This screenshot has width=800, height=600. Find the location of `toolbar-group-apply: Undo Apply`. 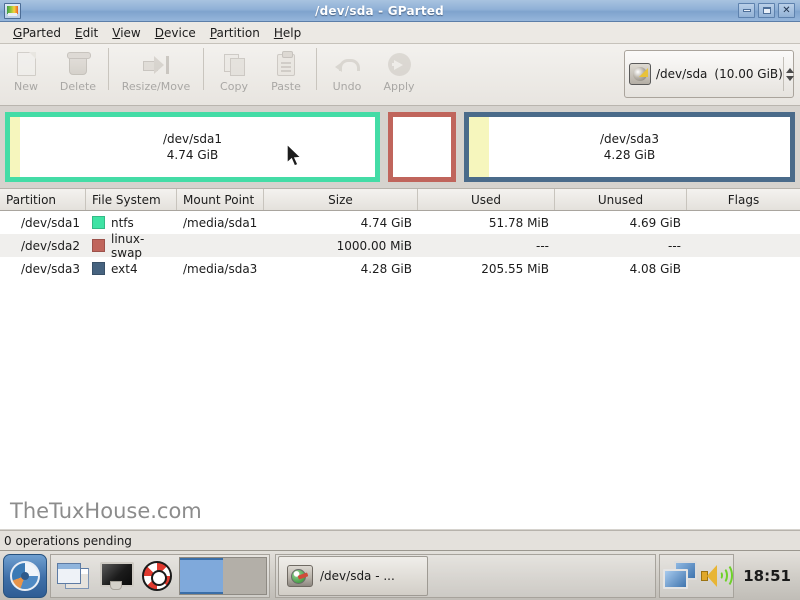

toolbar-group-apply: Undo Apply is located at coordinates (373, 68).